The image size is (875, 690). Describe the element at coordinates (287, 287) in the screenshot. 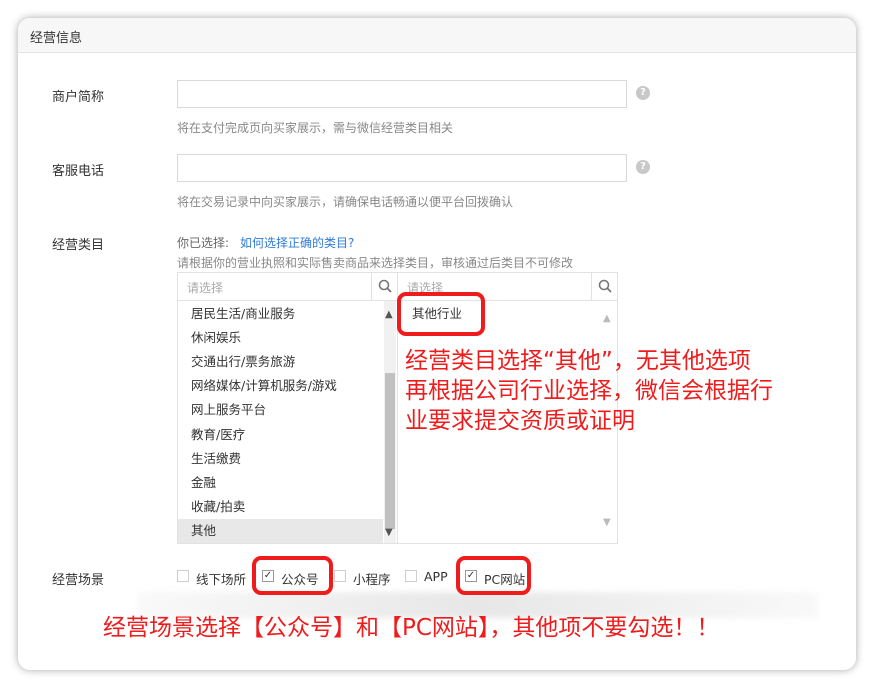

I see `category-level1-search: 请选择` at that location.